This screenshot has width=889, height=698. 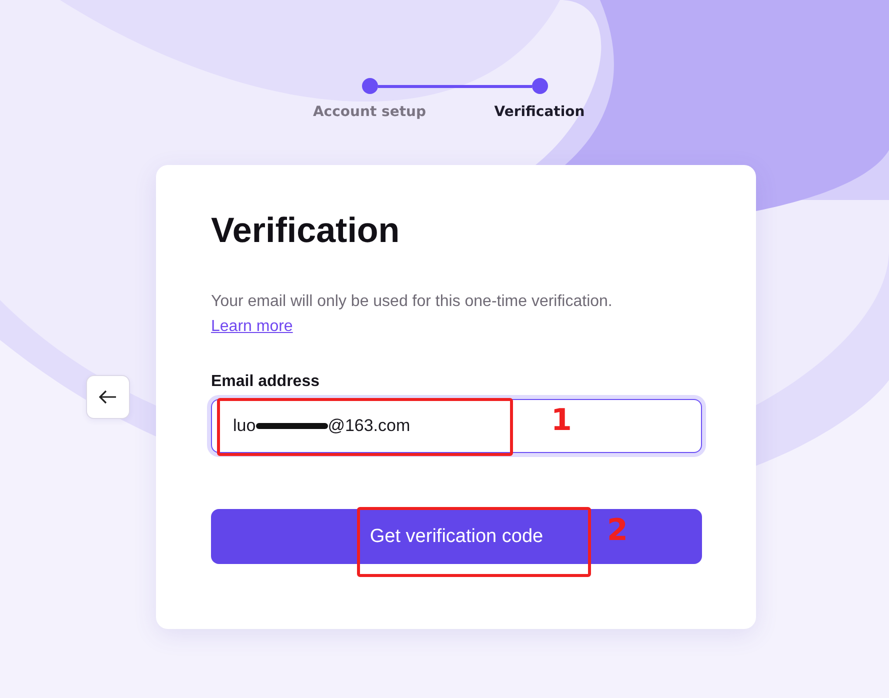 What do you see at coordinates (617, 530) in the screenshot?
I see `annotation-number: 2` at bounding box center [617, 530].